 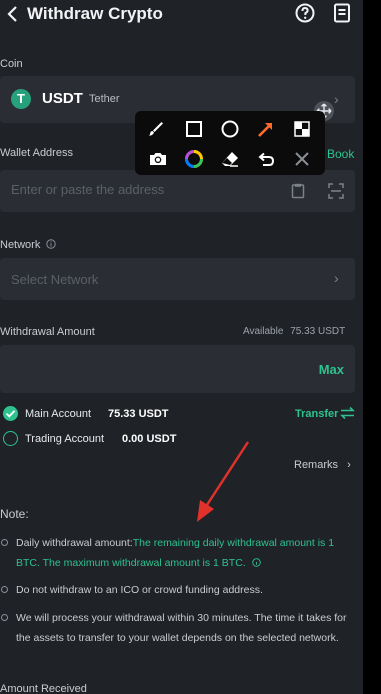 What do you see at coordinates (263, 331) in the screenshot?
I see `available-label: Available` at bounding box center [263, 331].